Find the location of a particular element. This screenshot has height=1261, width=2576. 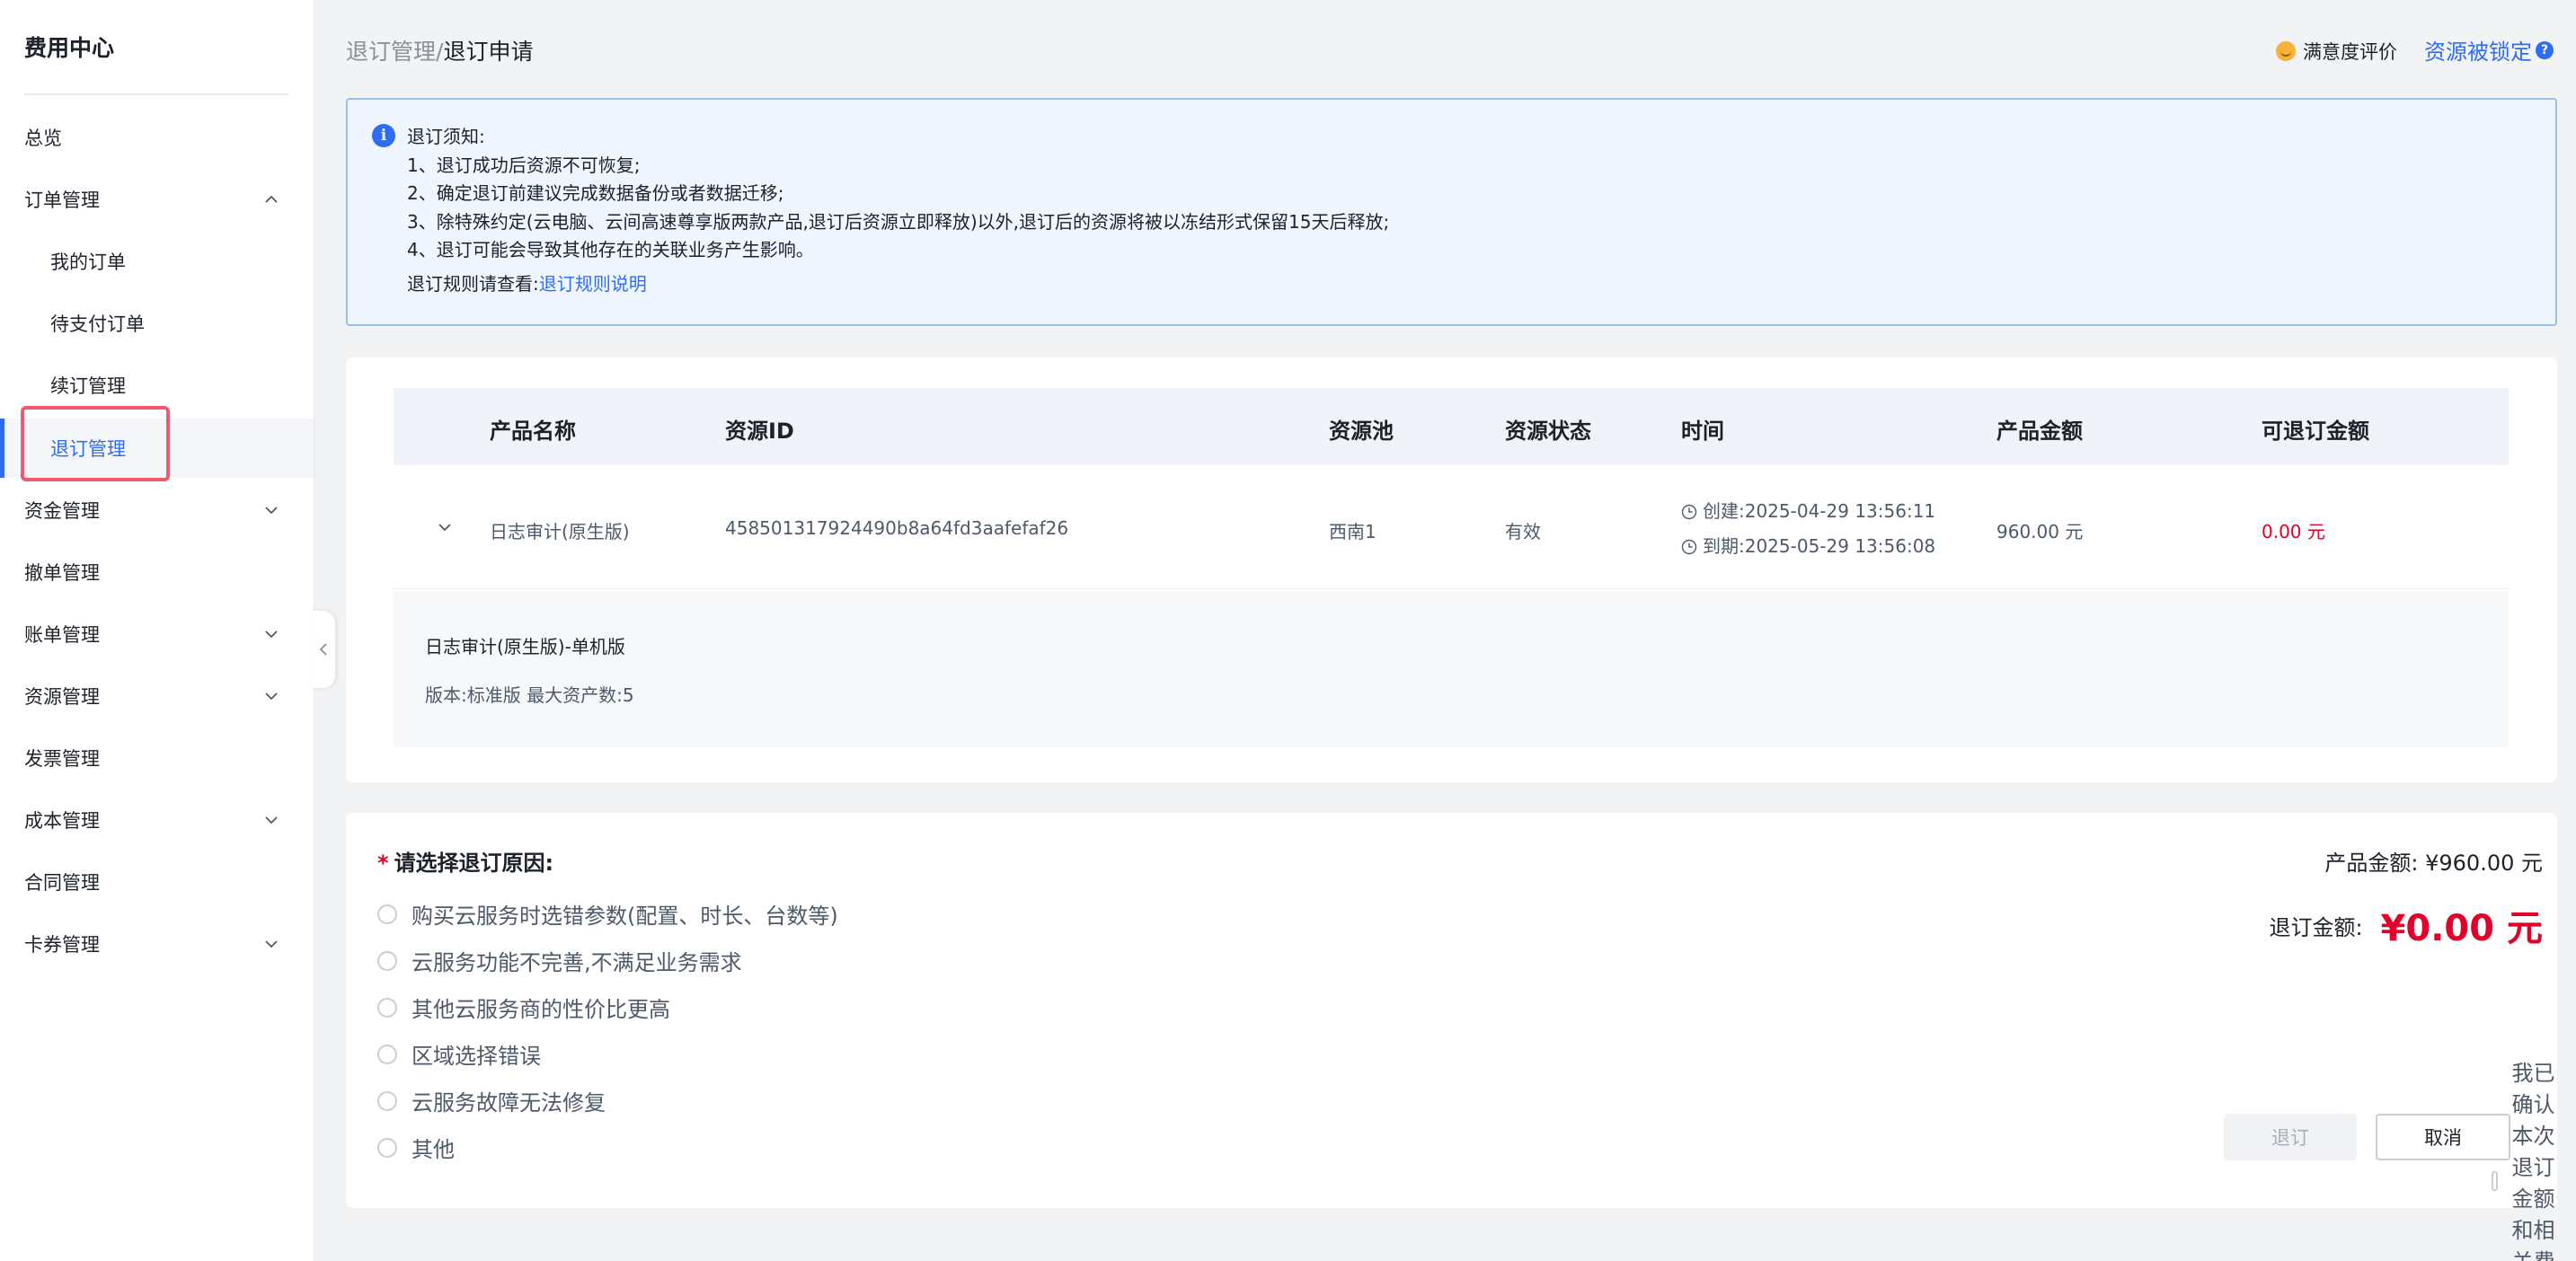

sidebar-item-label: 我的订单 is located at coordinates (88, 262).